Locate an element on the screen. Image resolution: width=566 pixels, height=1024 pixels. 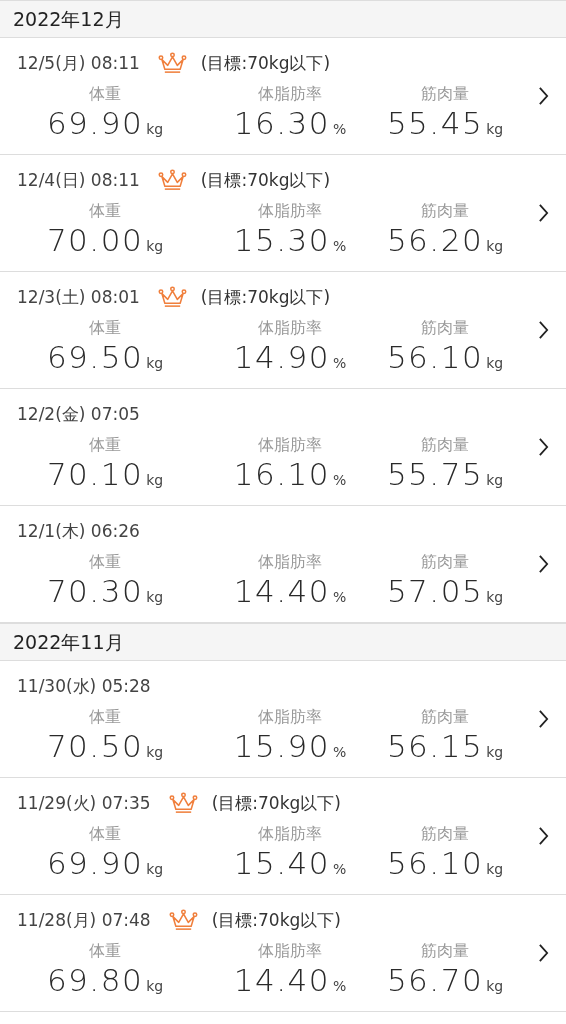
metric-value: 55.45 is located at coordinates (435, 123).